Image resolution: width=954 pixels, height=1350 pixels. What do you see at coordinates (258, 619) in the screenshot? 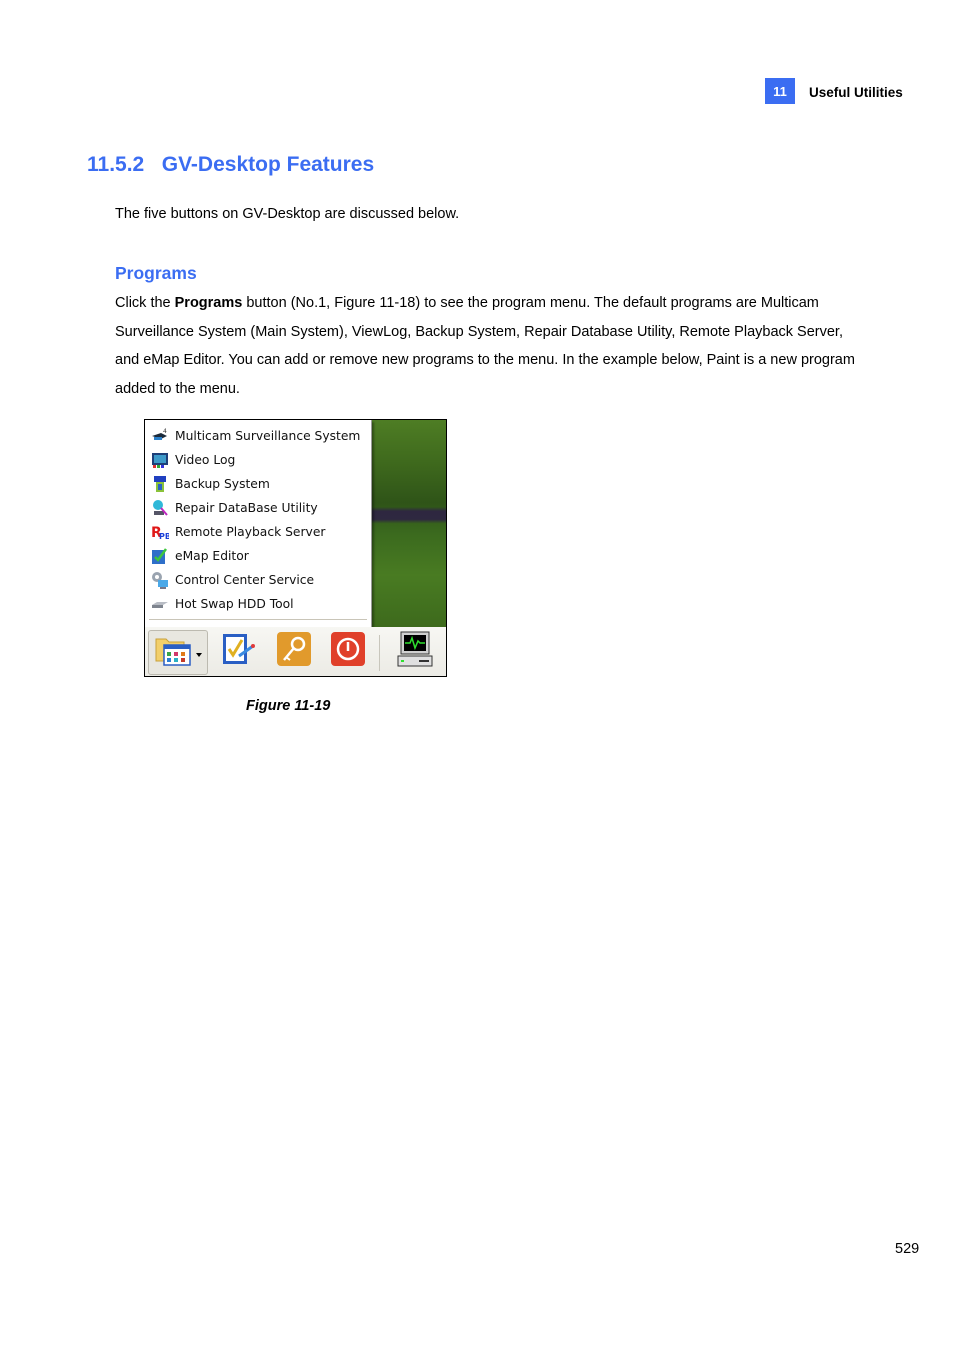
I see `menu-separator` at bounding box center [258, 619].